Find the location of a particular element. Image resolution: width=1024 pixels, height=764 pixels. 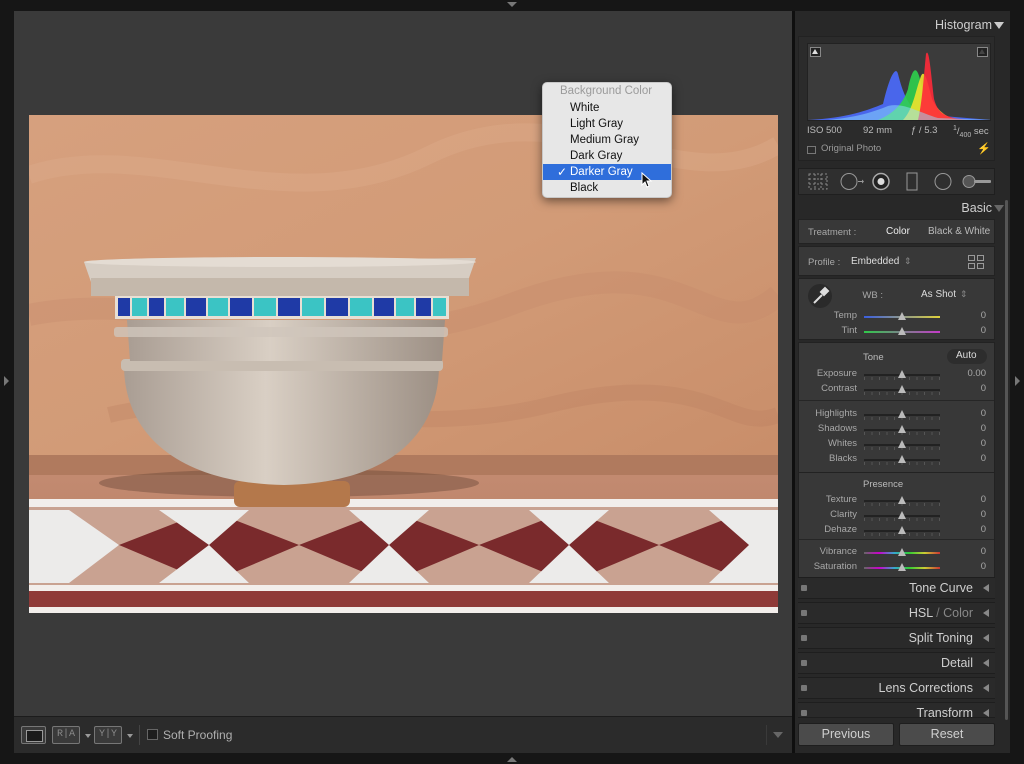

tint-slider is located at coordinates (902, 331).